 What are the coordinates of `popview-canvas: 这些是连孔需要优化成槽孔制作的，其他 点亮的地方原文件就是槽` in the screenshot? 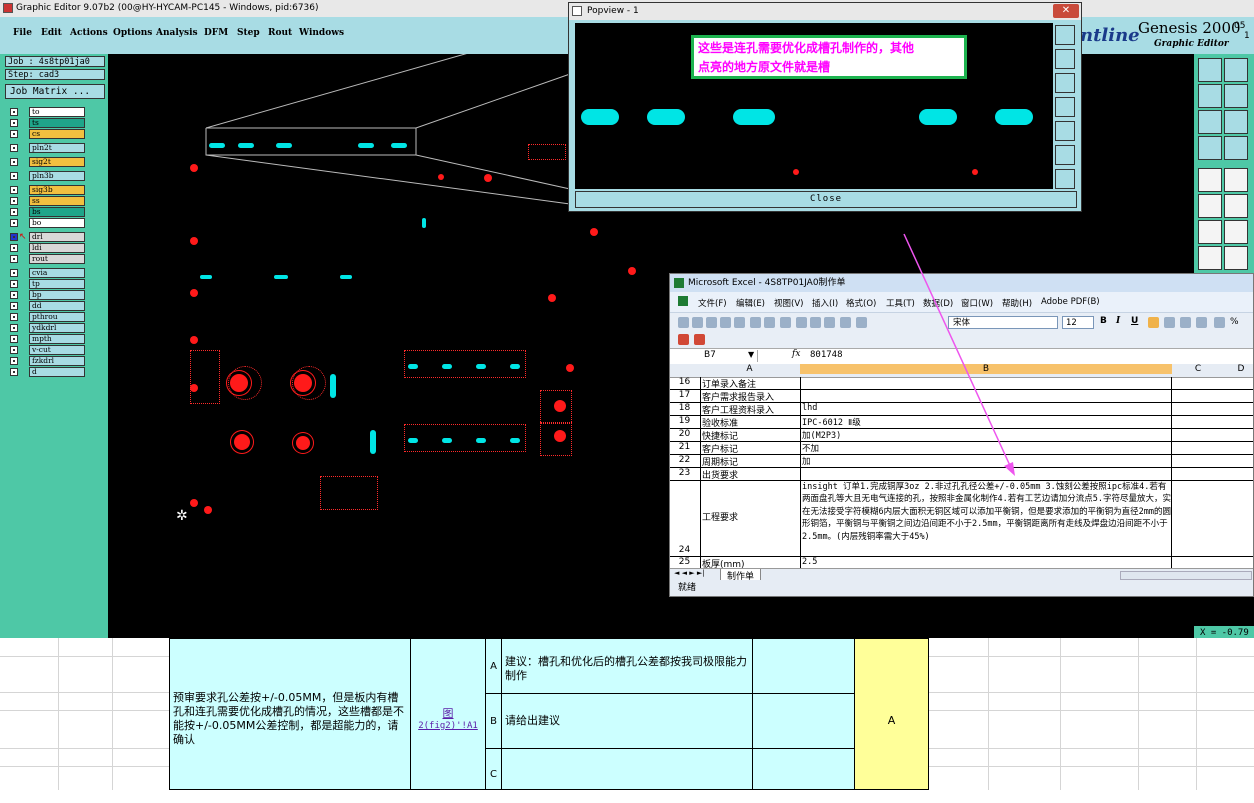 It's located at (814, 106).